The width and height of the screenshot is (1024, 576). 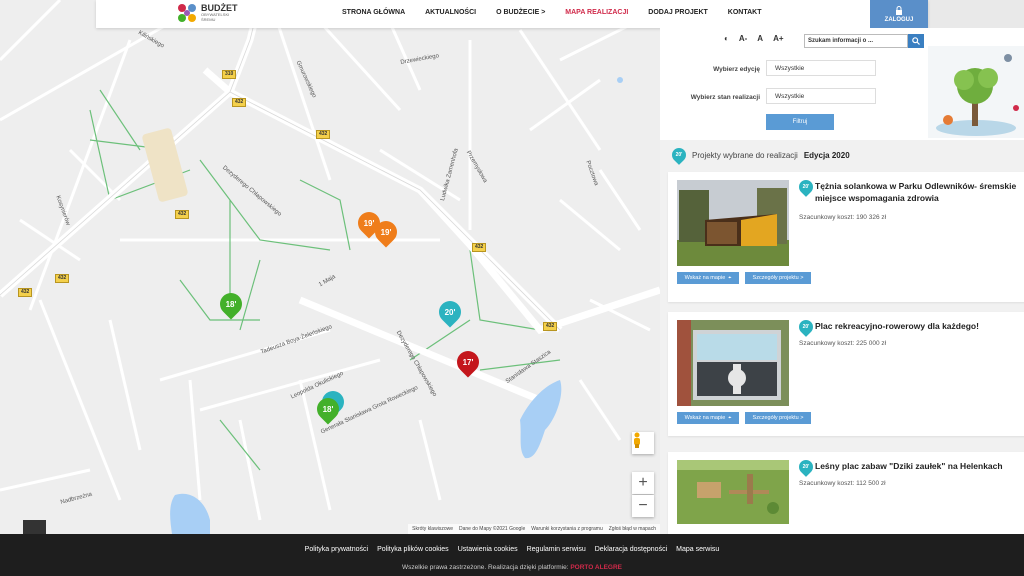 I want to click on logo-icon, so click(x=187, y=13).